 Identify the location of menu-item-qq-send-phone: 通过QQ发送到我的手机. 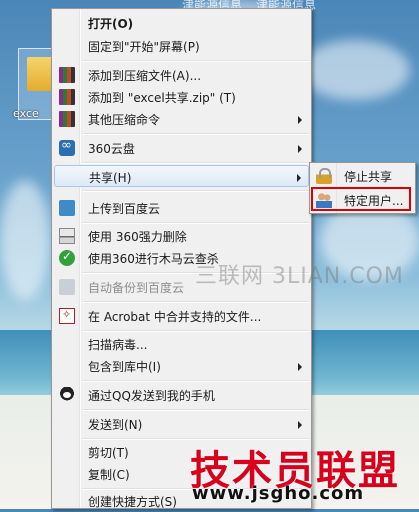
(181, 395).